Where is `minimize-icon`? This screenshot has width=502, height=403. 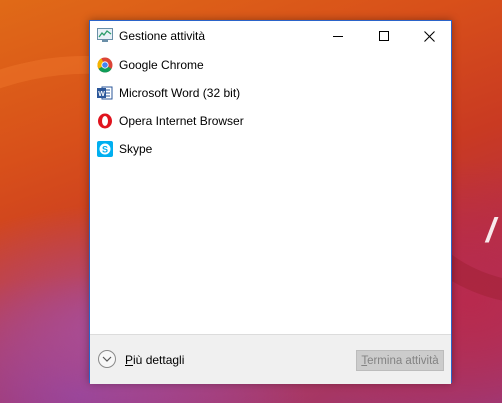
minimize-icon is located at coordinates (338, 36).